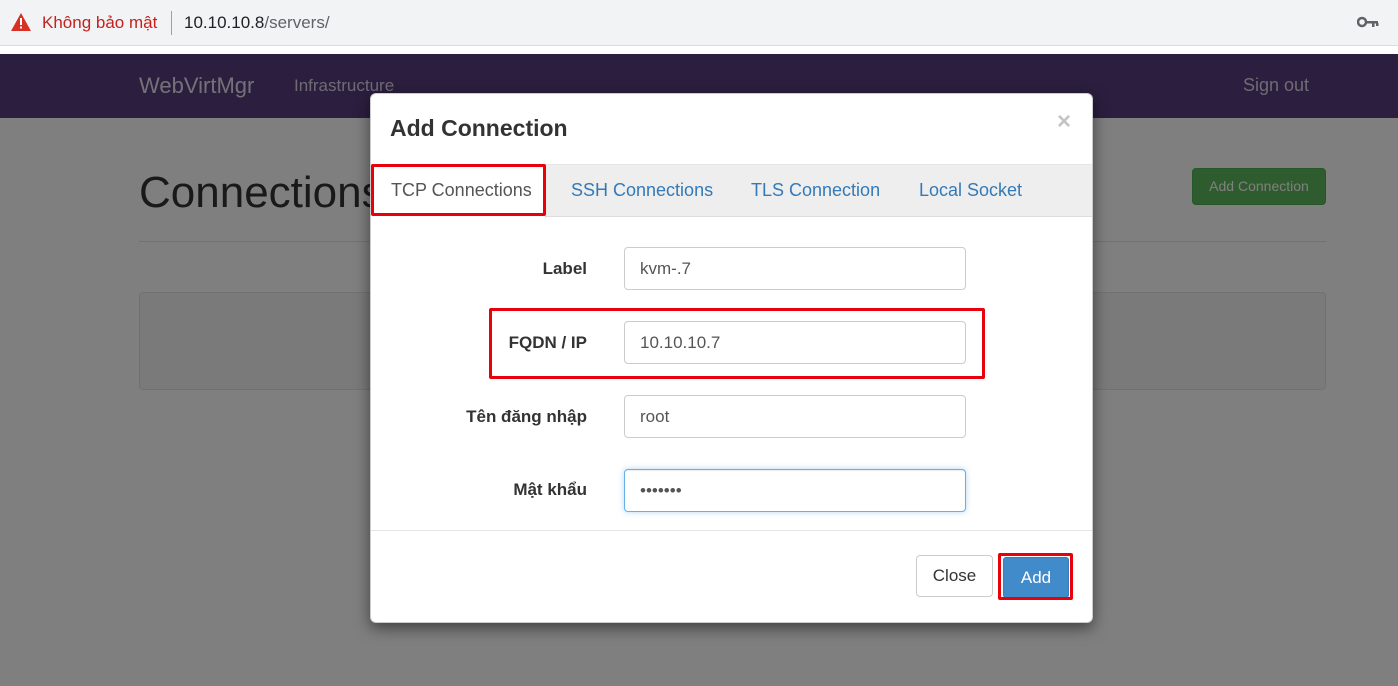  I want to click on tab-tcp-connections: TCP Connections, so click(458, 191).